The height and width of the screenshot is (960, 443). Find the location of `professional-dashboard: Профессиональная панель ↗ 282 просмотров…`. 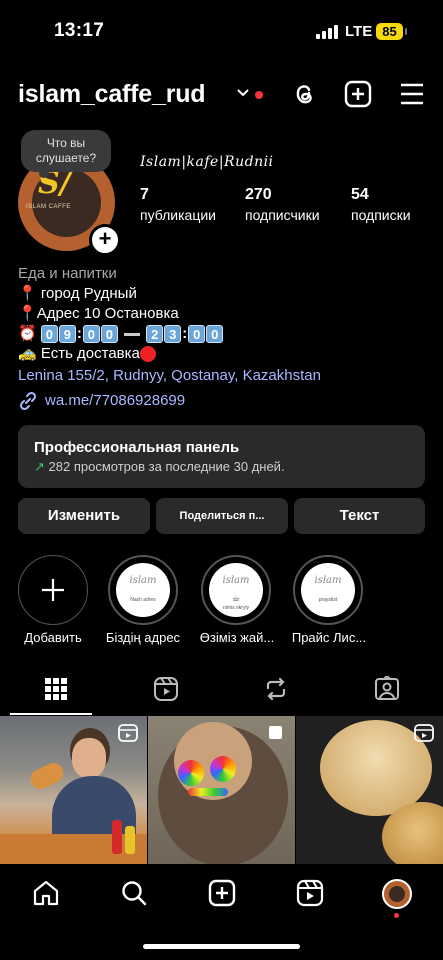

professional-dashboard: Профессиональная панель ↗ 282 просмотров… is located at coordinates (221, 456).